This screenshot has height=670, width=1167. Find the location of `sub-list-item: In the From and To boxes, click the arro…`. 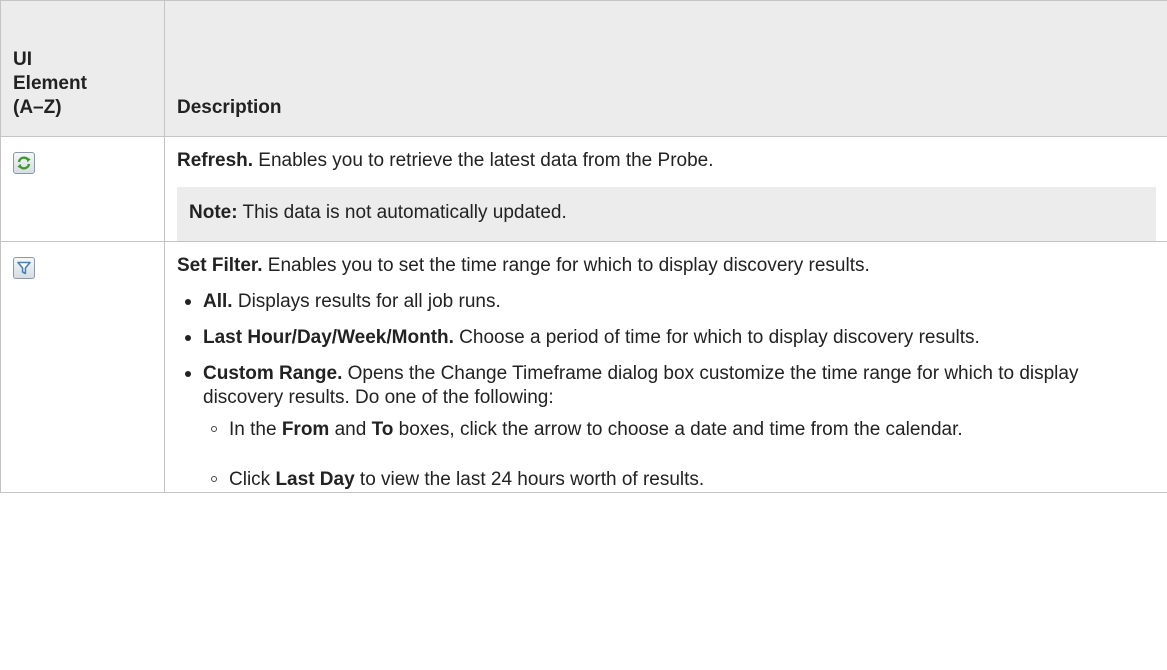

sub-list-item: In the From and To boxes, click the arro… is located at coordinates (679, 430).